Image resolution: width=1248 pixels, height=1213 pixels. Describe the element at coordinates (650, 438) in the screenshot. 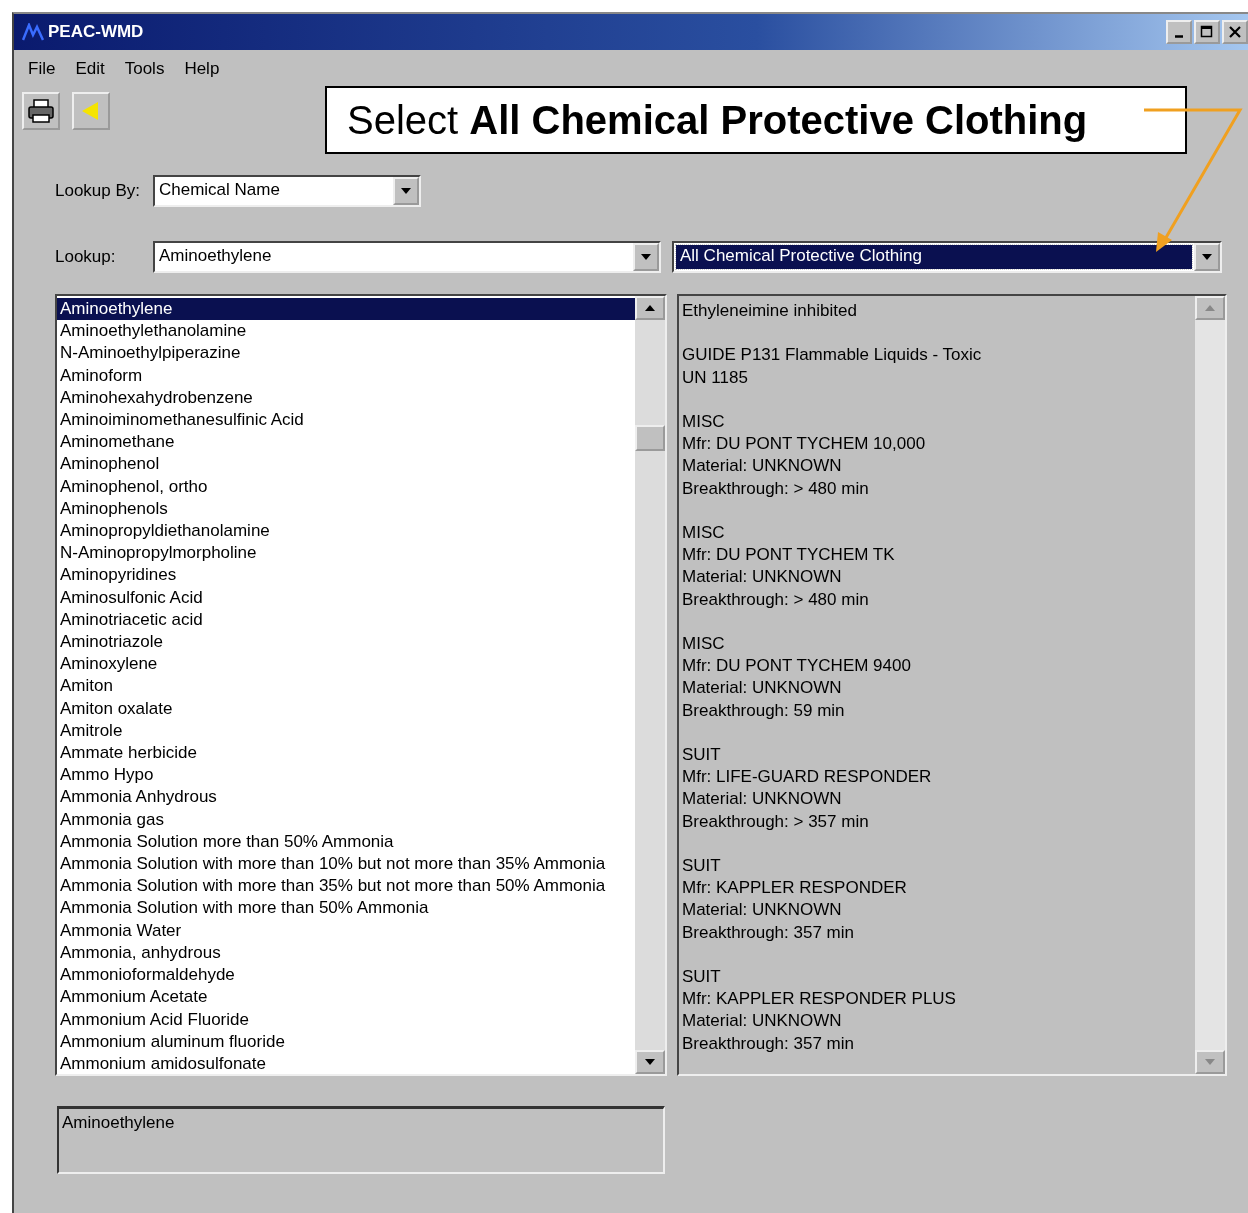

I see `scrollbar-thumb` at that location.